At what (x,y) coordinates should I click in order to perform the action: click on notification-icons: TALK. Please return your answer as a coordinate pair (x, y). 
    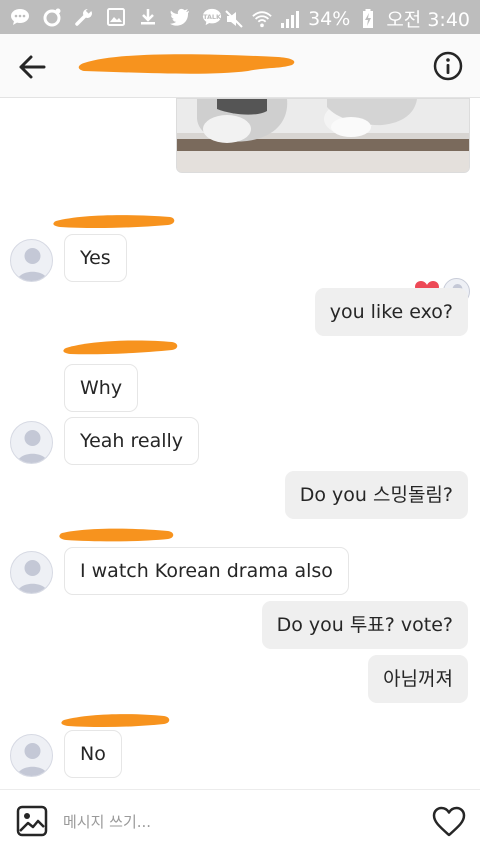
    Looking at the image, I should click on (116, 17).